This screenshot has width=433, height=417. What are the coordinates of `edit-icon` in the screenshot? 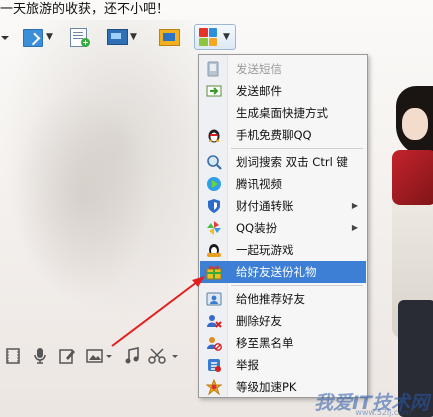 It's located at (67, 356).